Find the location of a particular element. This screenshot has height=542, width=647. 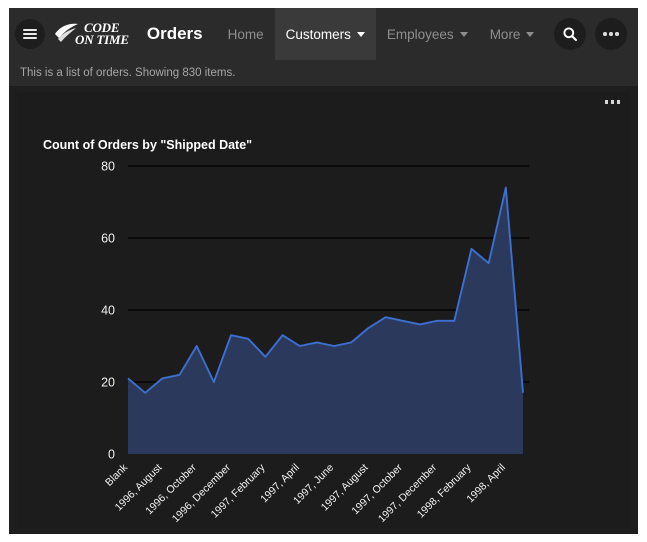

search-icon is located at coordinates (570, 34).